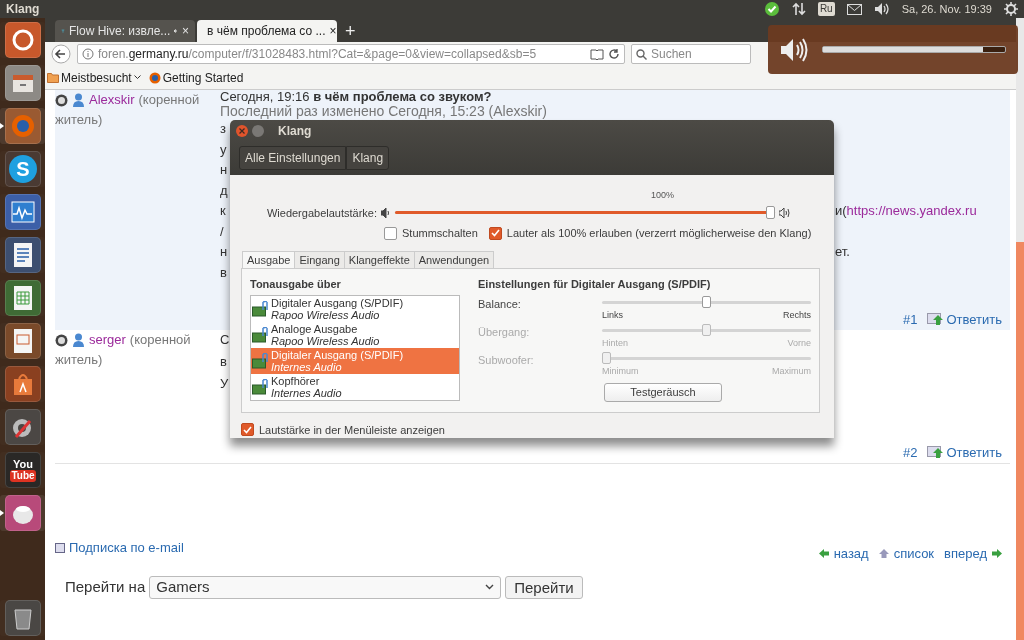 The image size is (1024, 640). What do you see at coordinates (242, 131) in the screenshot?
I see `close-button` at bounding box center [242, 131].